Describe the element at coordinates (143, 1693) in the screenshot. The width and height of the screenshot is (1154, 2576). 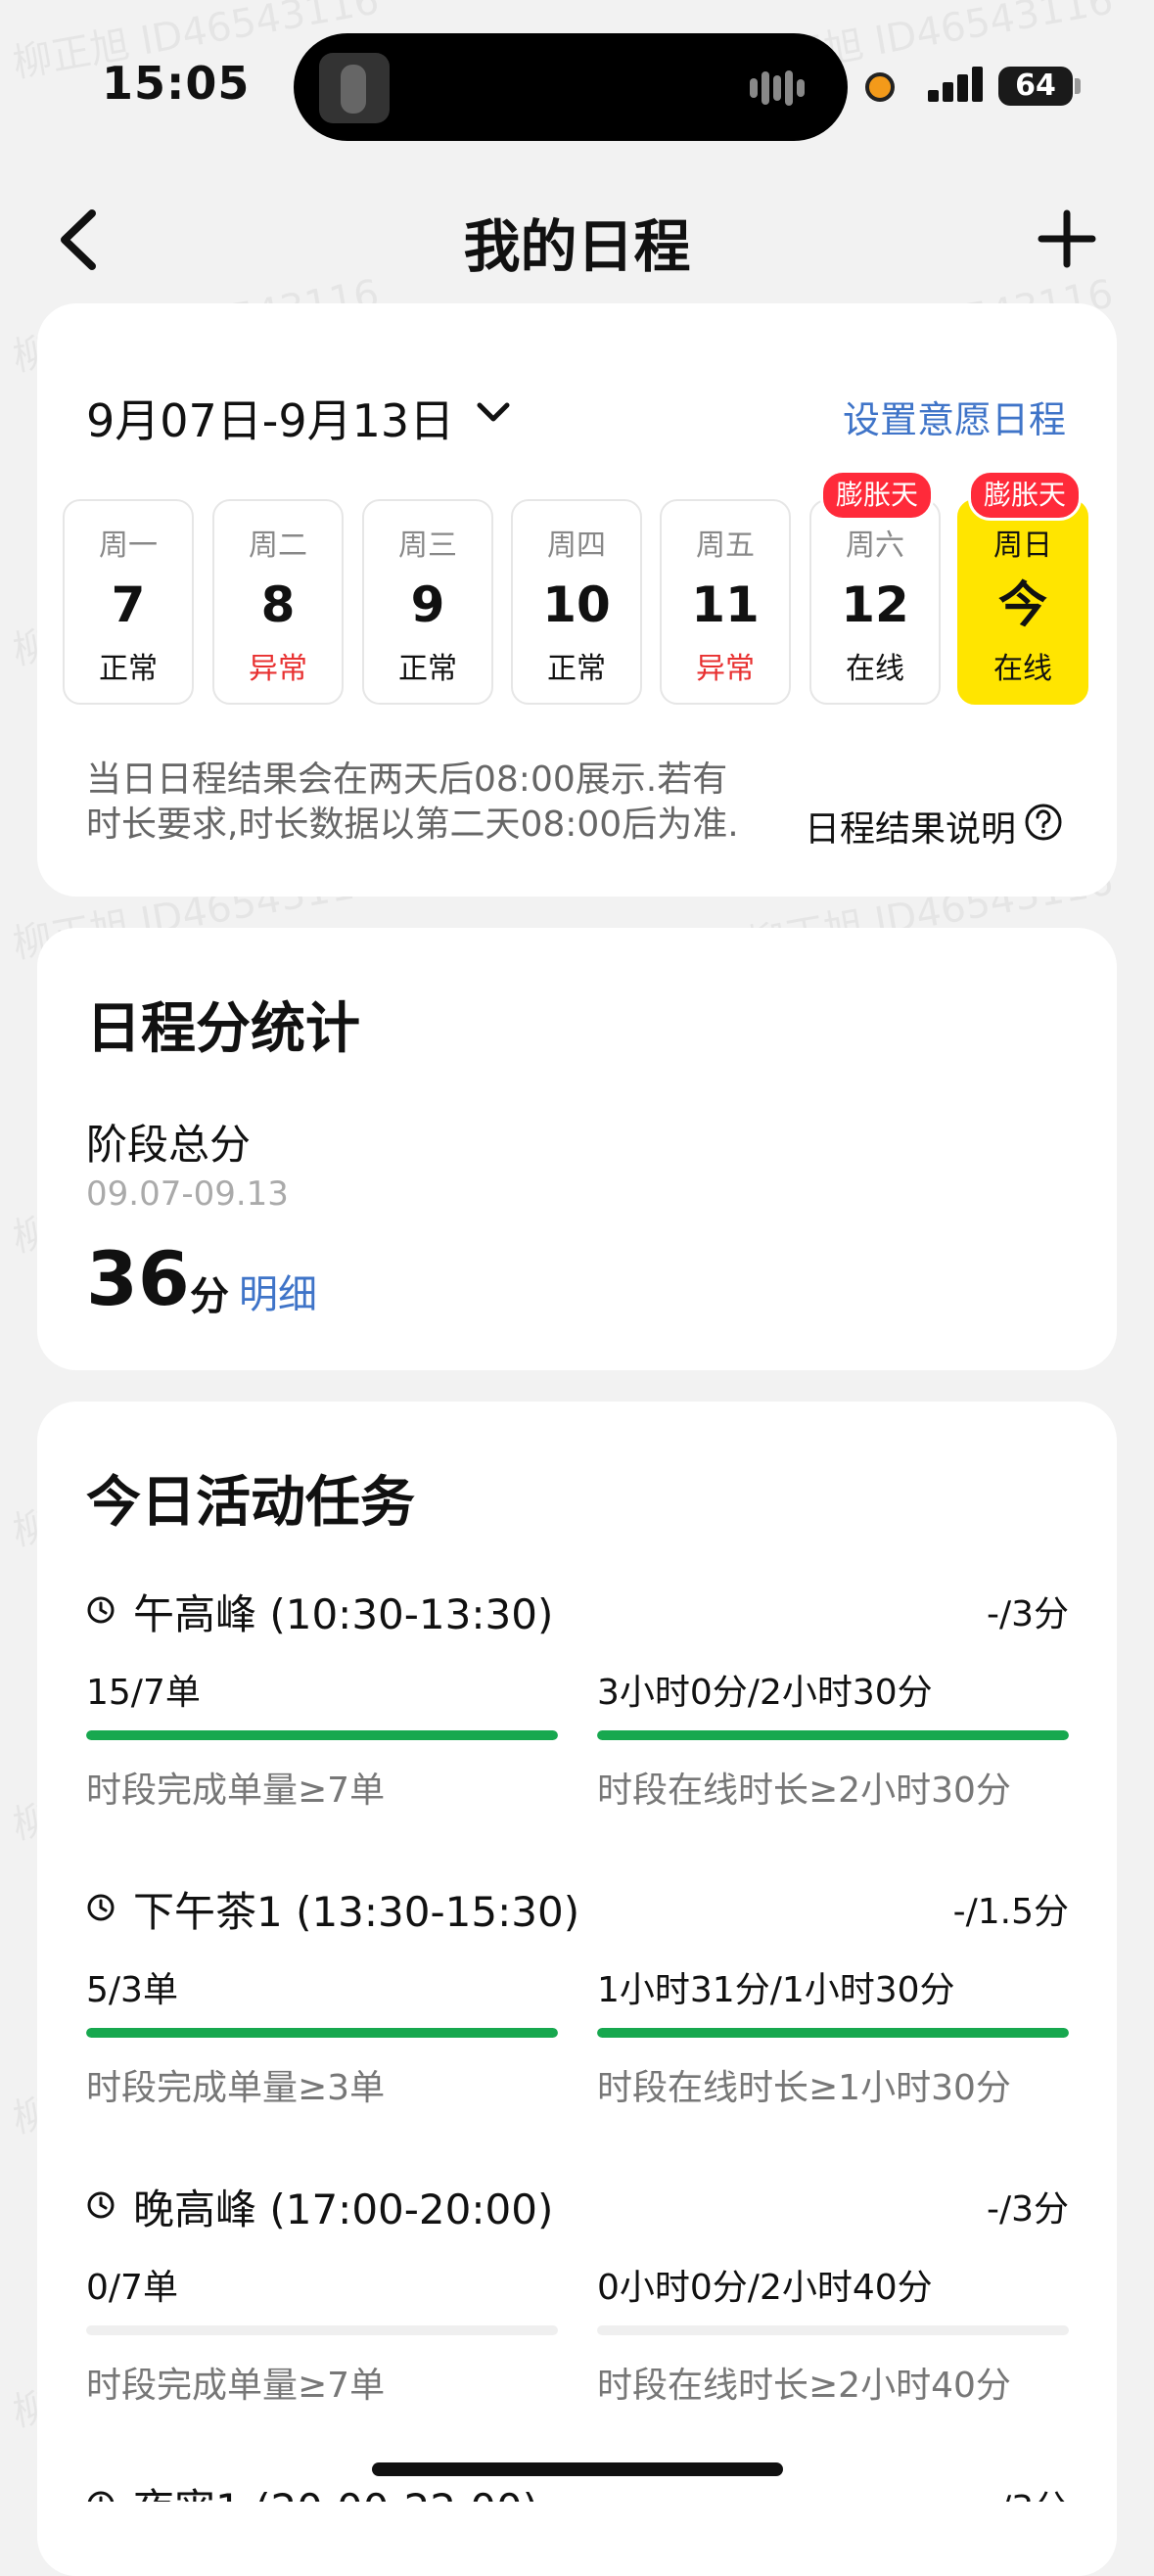
I see `orders-value: 15/7单` at that location.